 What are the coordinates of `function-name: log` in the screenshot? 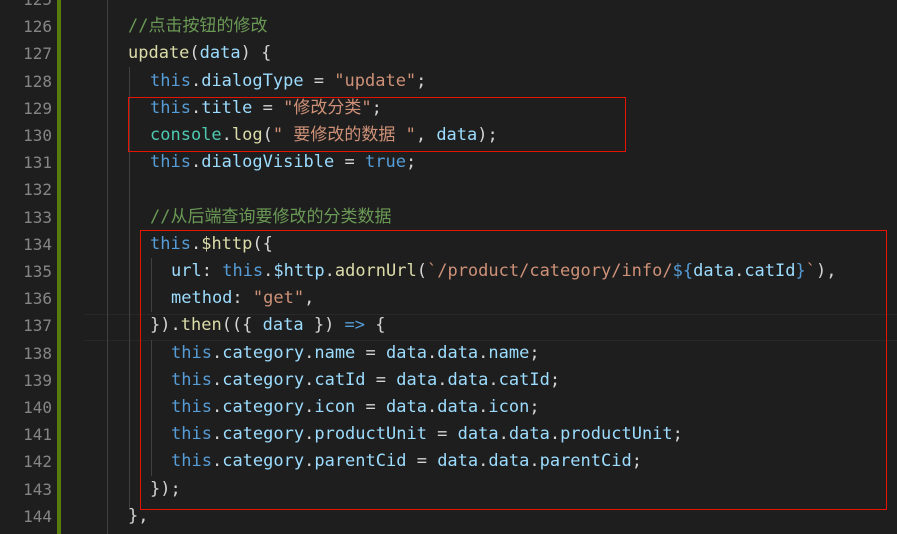 It's located at (247, 135).